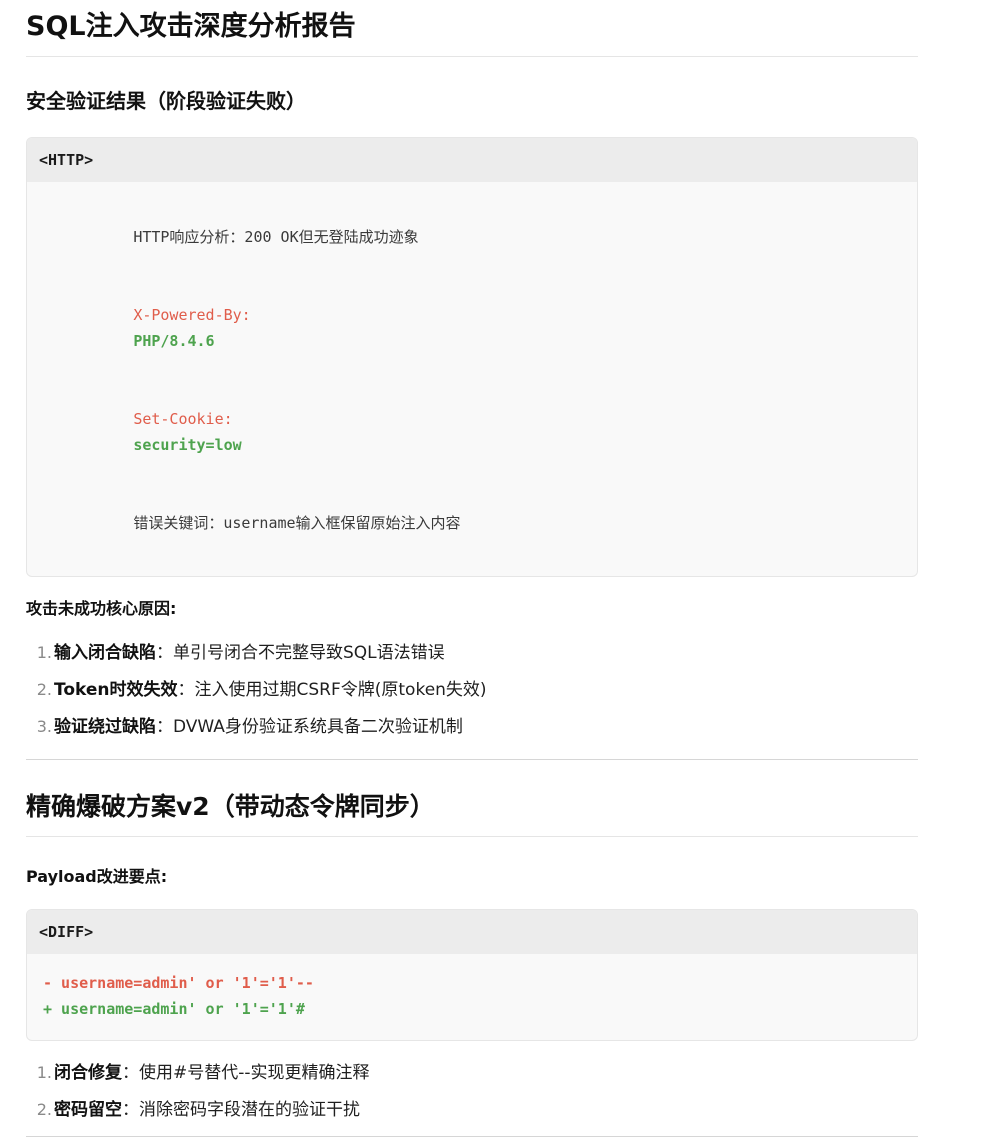 Image resolution: width=1006 pixels, height=1137 pixels. I want to click on code-block-label: <HTTP>, so click(472, 160).